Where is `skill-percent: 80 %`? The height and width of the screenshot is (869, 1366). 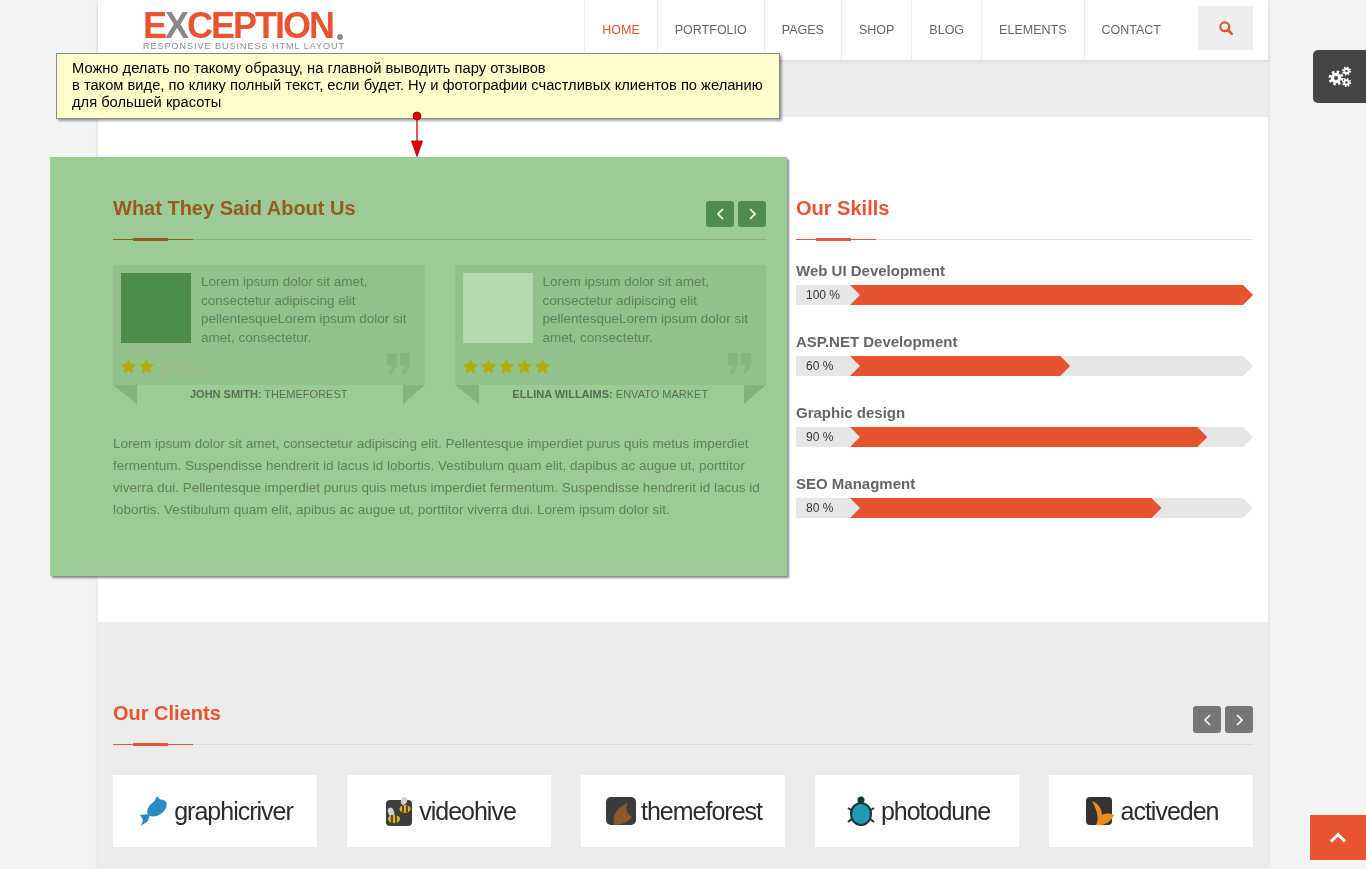 skill-percent: 80 % is located at coordinates (828, 508).